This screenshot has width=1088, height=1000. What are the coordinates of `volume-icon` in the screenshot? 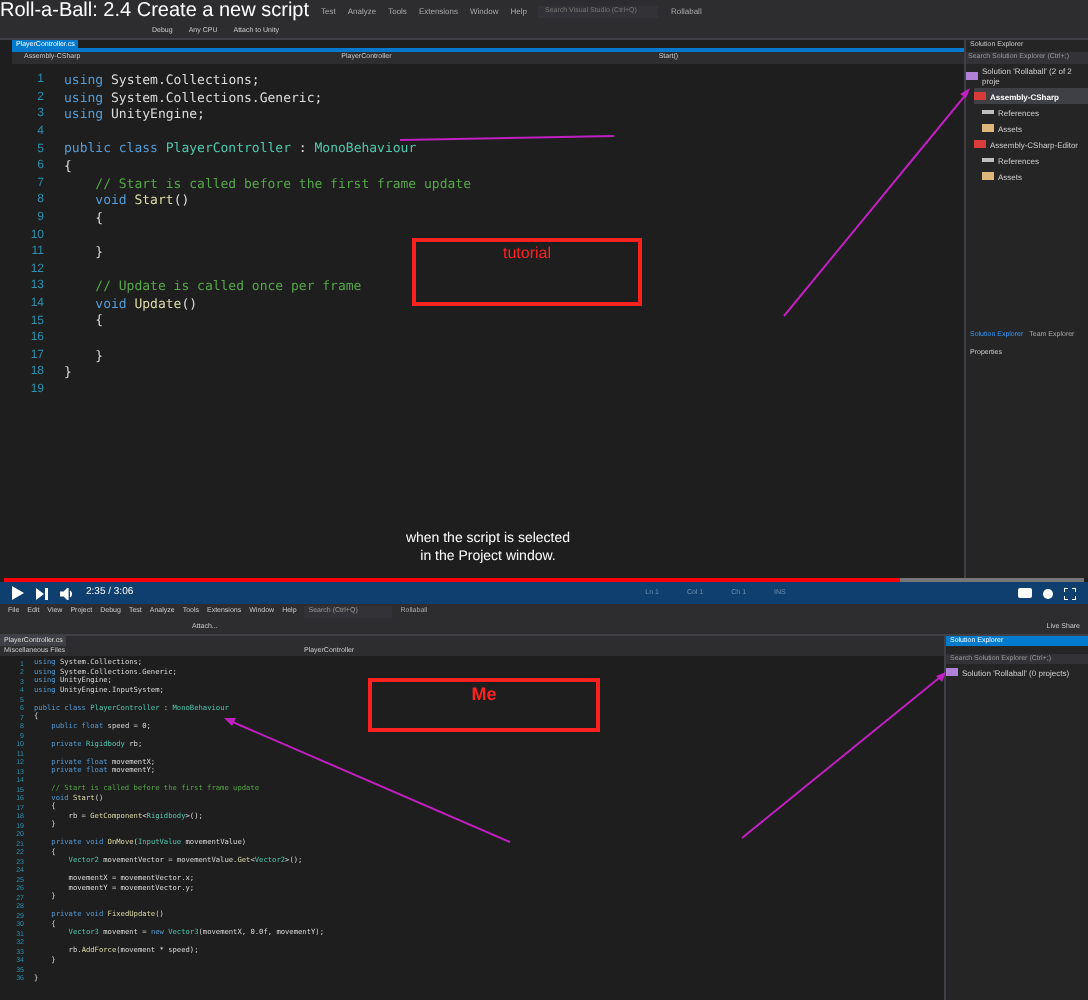 It's located at (67, 593).